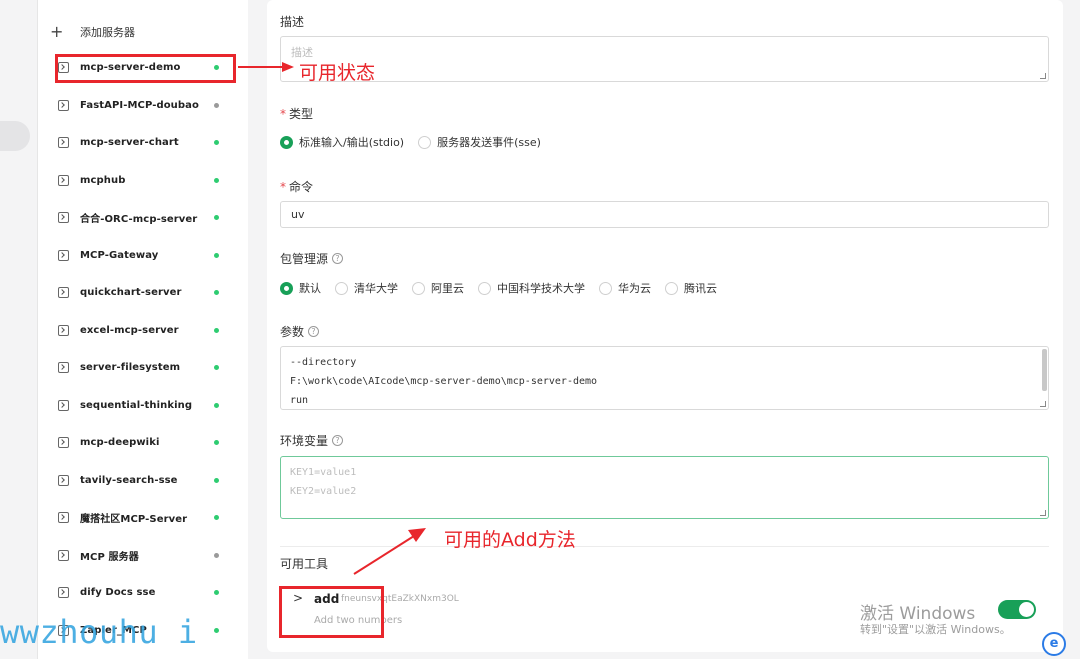 This screenshot has height=659, width=1080. I want to click on source-option-ustc: 中国科学技术大学, so click(531, 288).